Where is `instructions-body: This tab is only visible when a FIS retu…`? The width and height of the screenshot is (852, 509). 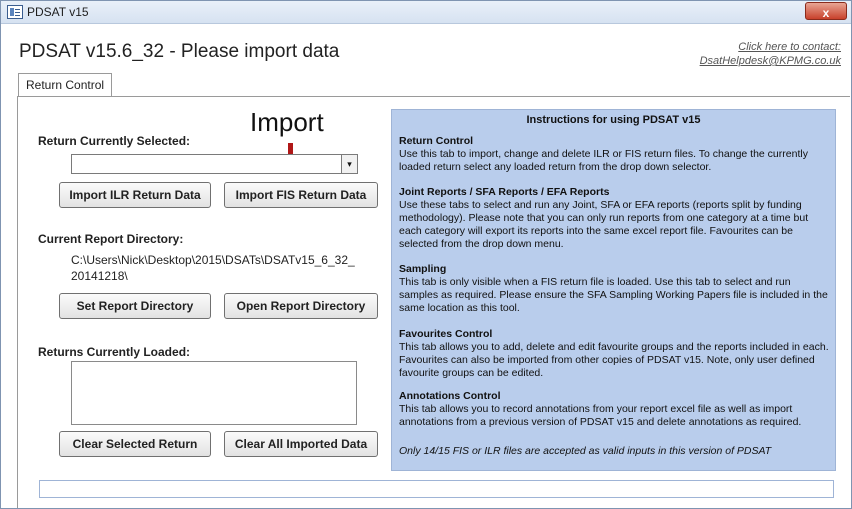
instructions-body: This tab is only visible when a FIS retu… is located at coordinates (613, 295).